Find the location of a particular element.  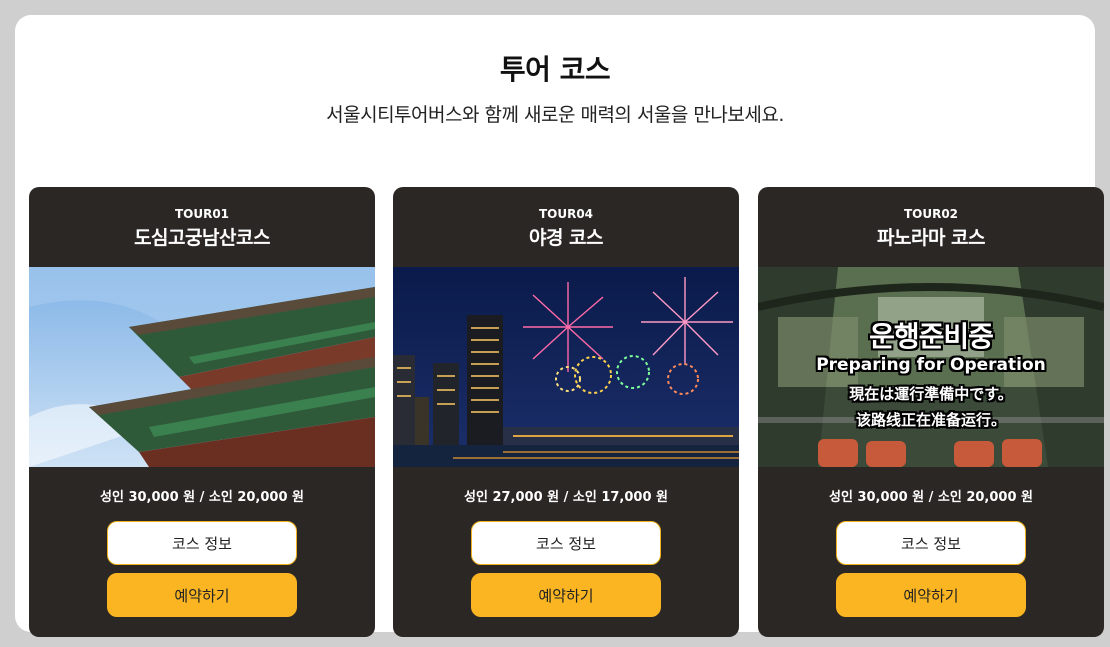

section-subtitle: 서울시티투어버스와 함께 새로운 매력의 서울을 만나보세요. is located at coordinates (555, 115).